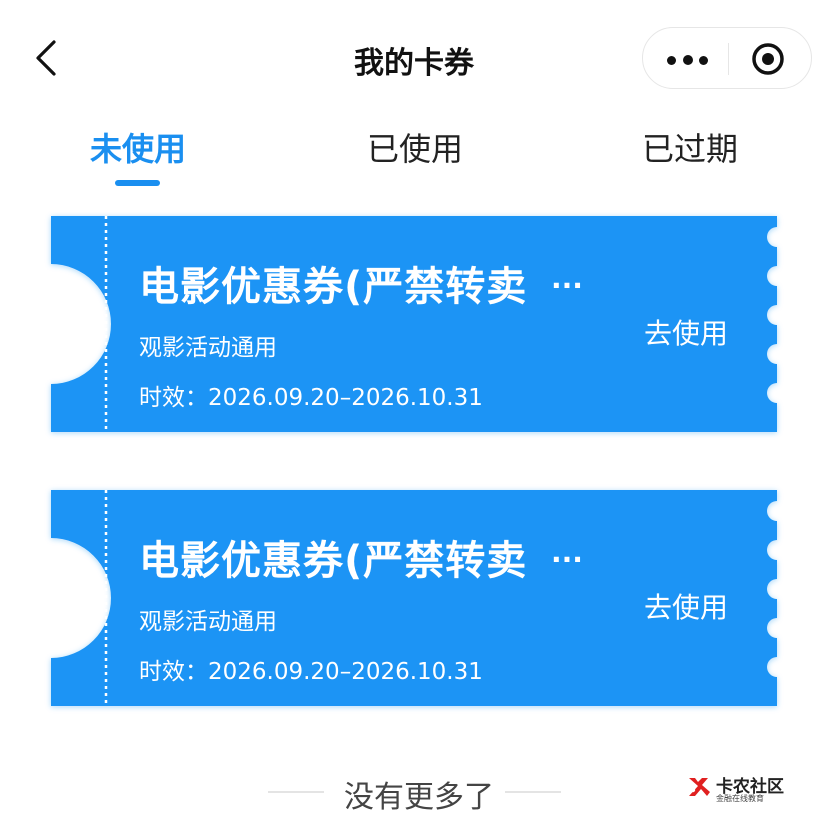  I want to click on tab-bar: 未使用 已使用 已过期, so click(414, 150).